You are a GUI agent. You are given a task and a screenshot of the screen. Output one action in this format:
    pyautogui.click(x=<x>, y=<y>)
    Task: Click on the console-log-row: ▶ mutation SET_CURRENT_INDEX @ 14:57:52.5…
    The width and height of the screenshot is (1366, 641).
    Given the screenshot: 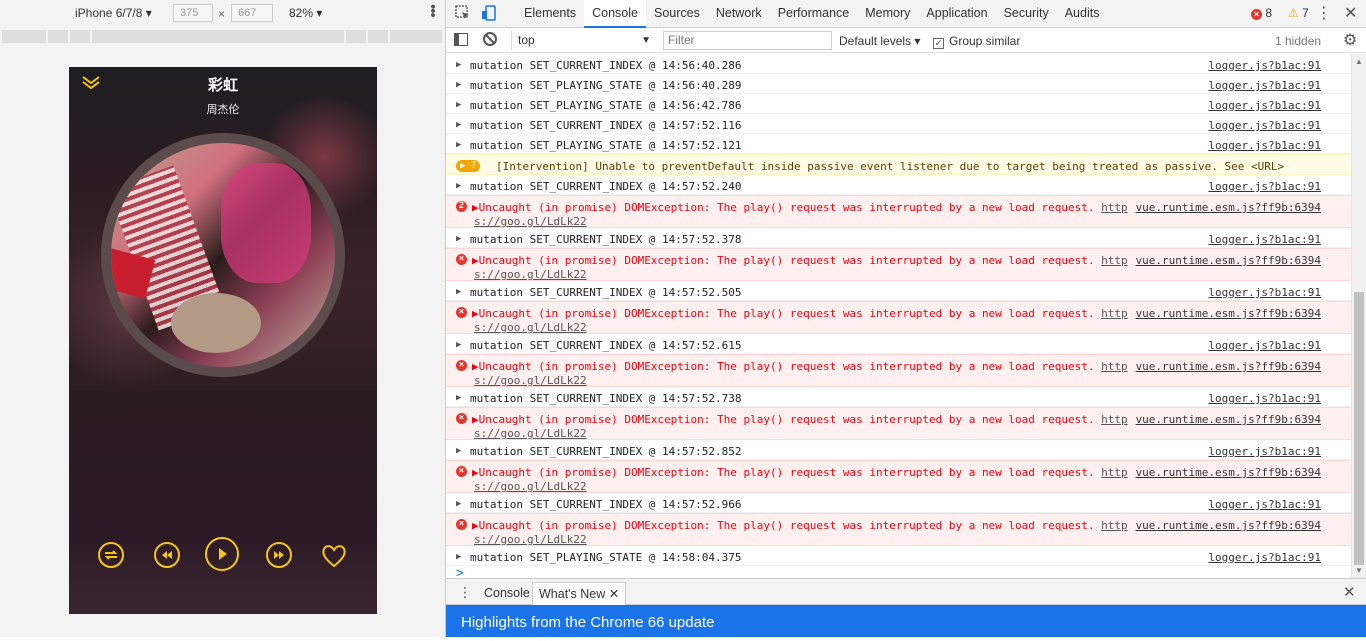 What is the action you would take?
    pyautogui.click(x=898, y=291)
    